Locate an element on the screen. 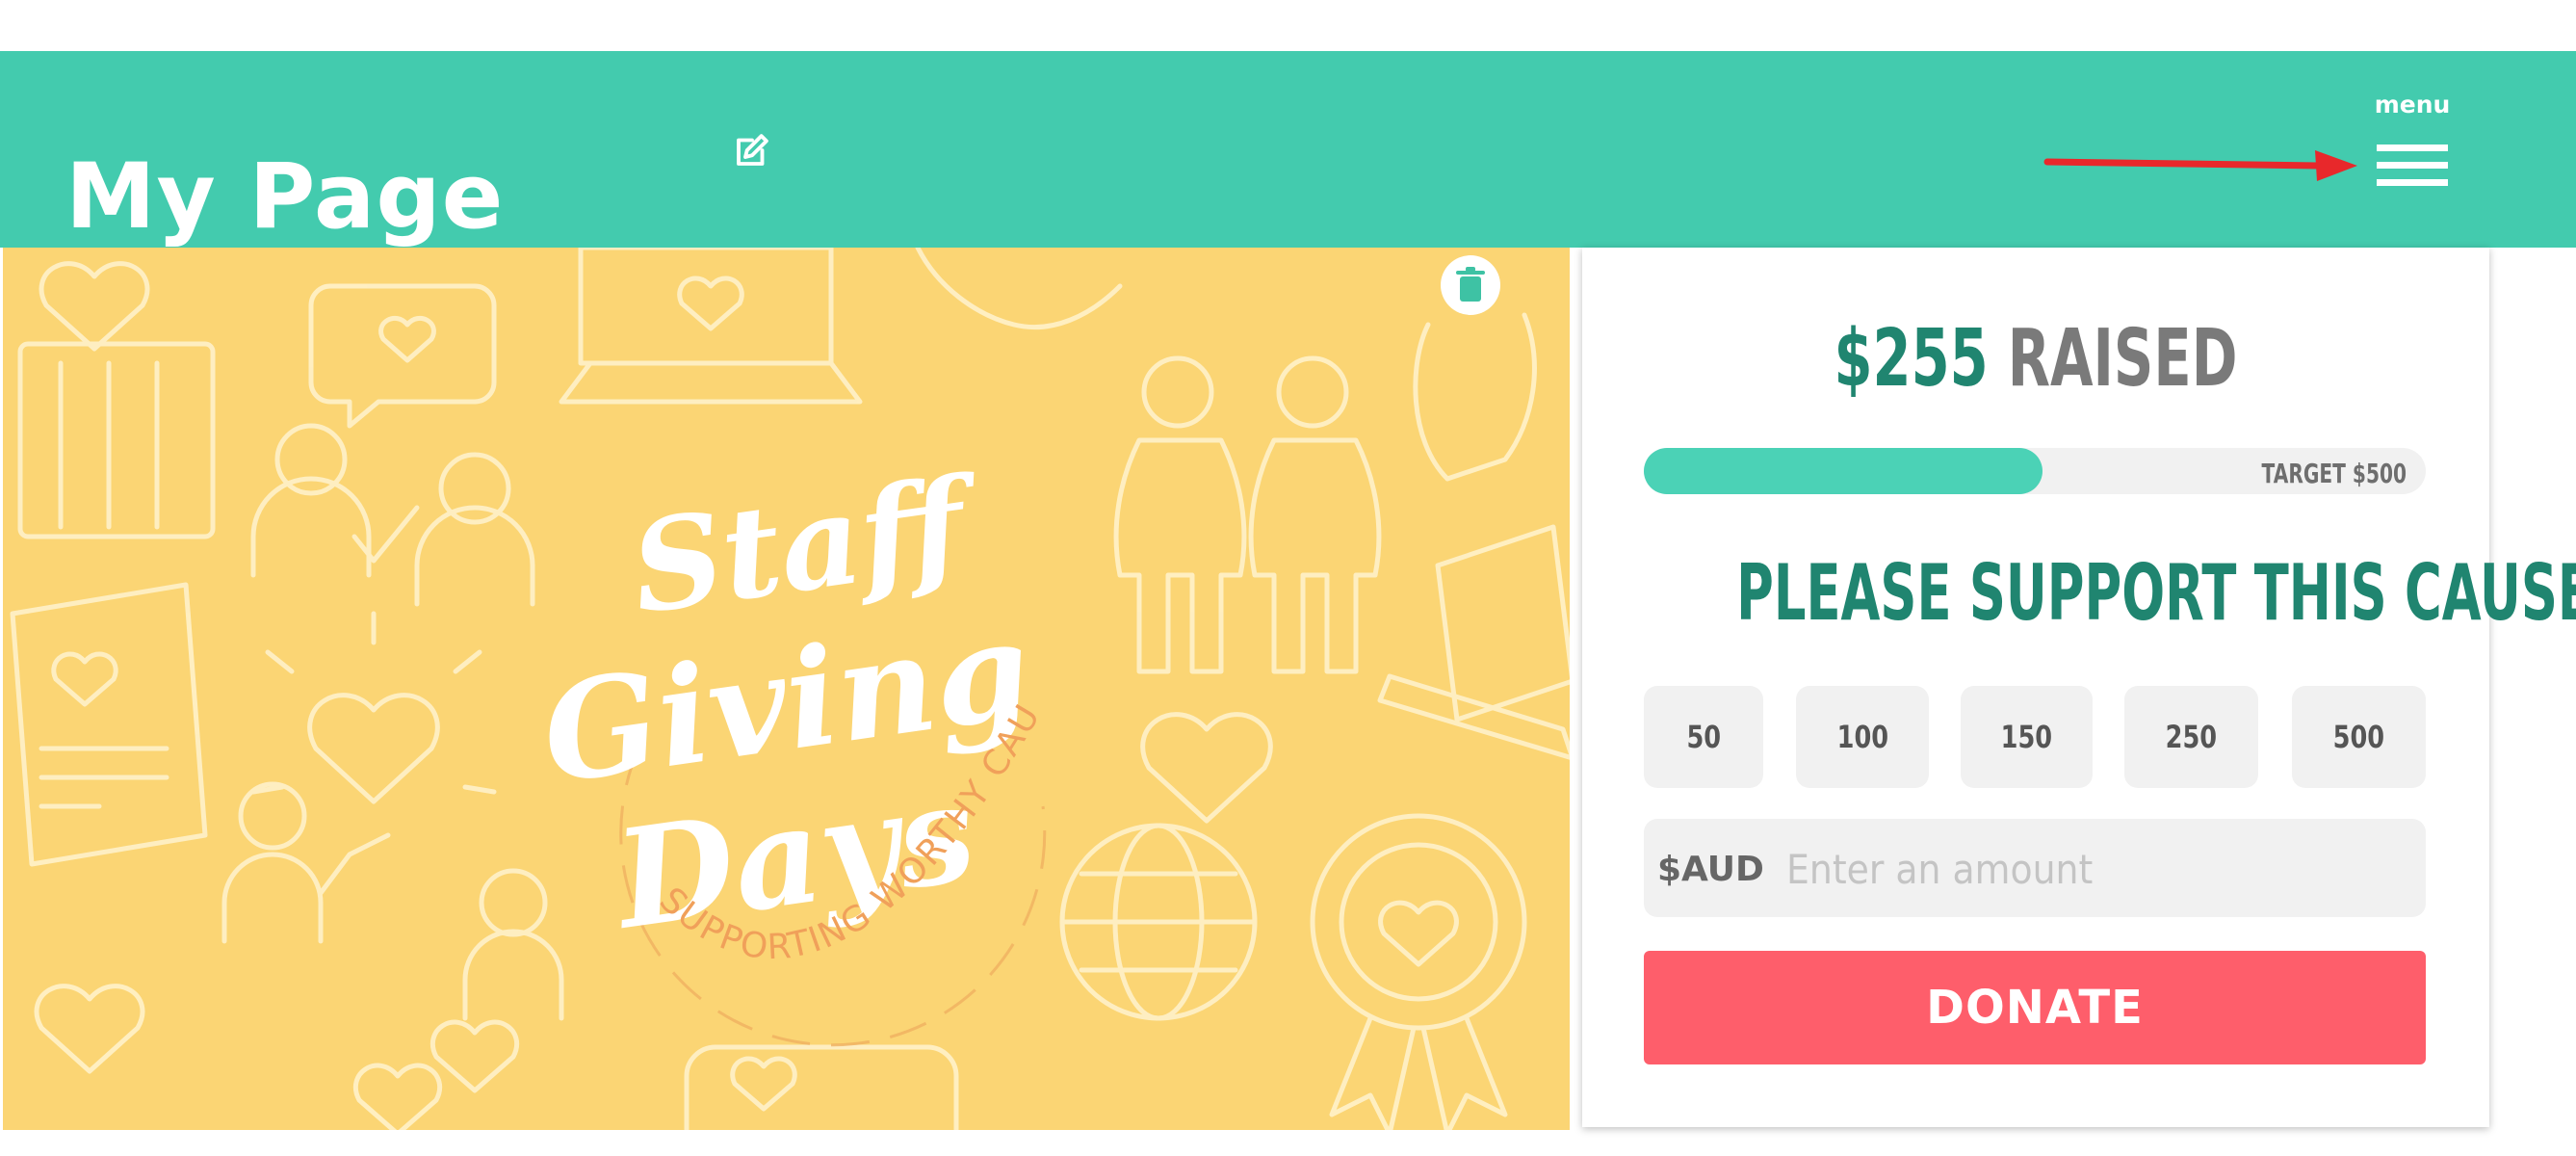 This screenshot has height=1156, width=2576. red-arrow-annotation is located at coordinates (2200, 165).